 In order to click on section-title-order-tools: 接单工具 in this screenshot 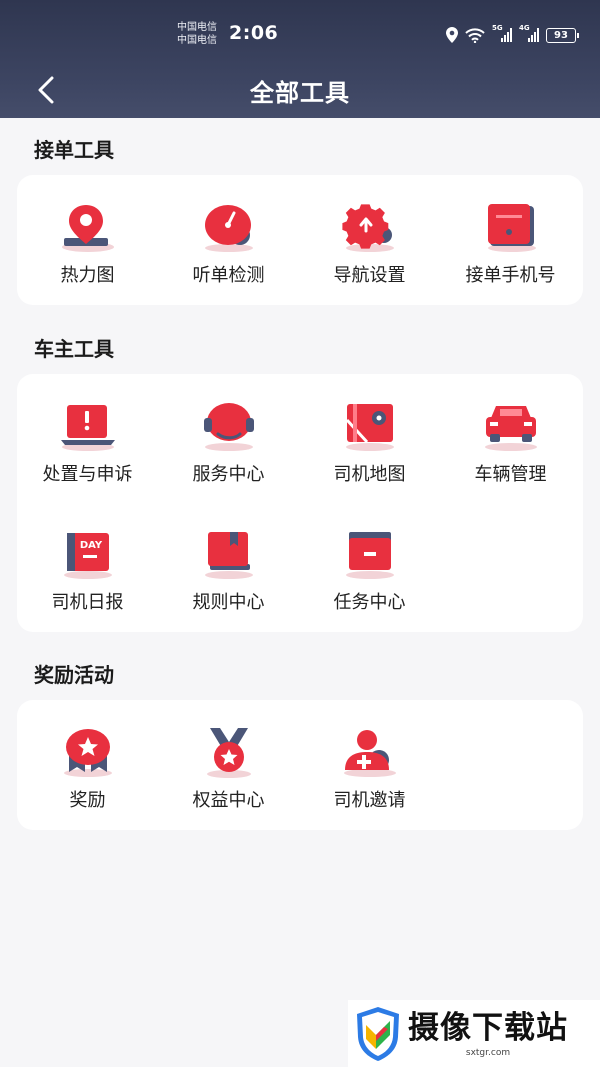, I will do `click(74, 150)`.